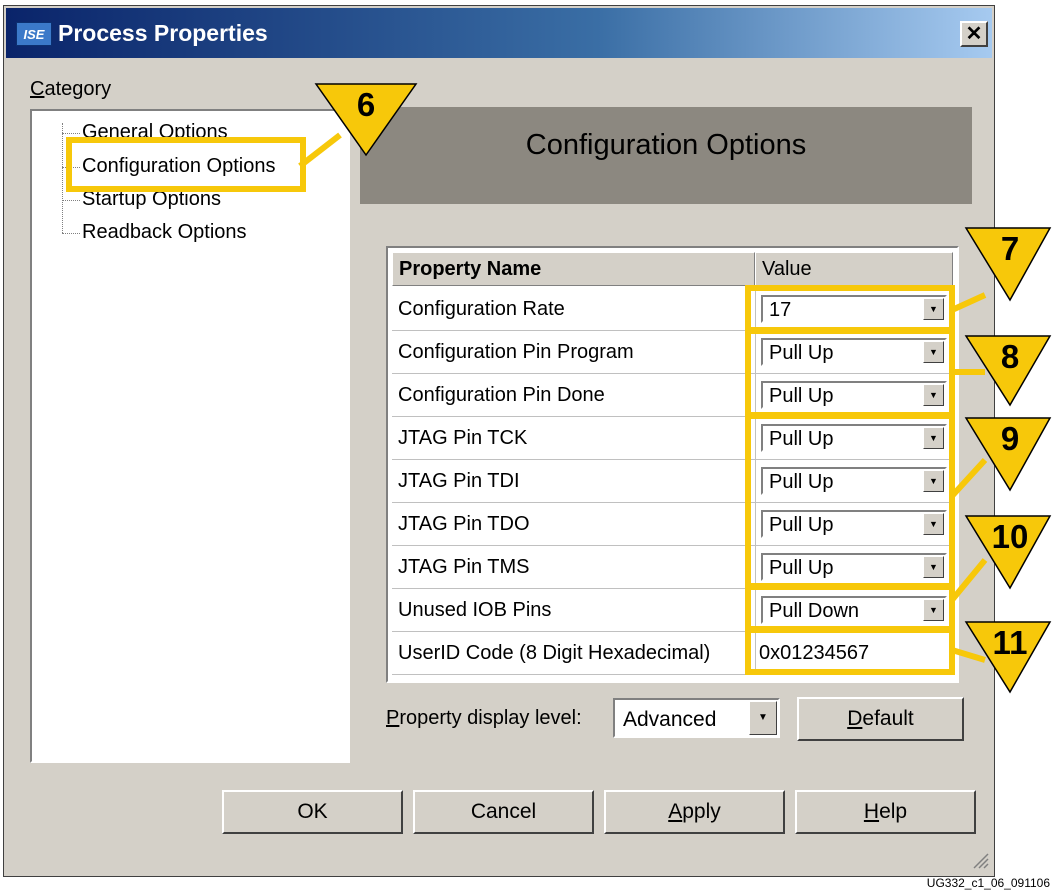 The image size is (1052, 890). I want to click on callout-7: 7, so click(1010, 248).